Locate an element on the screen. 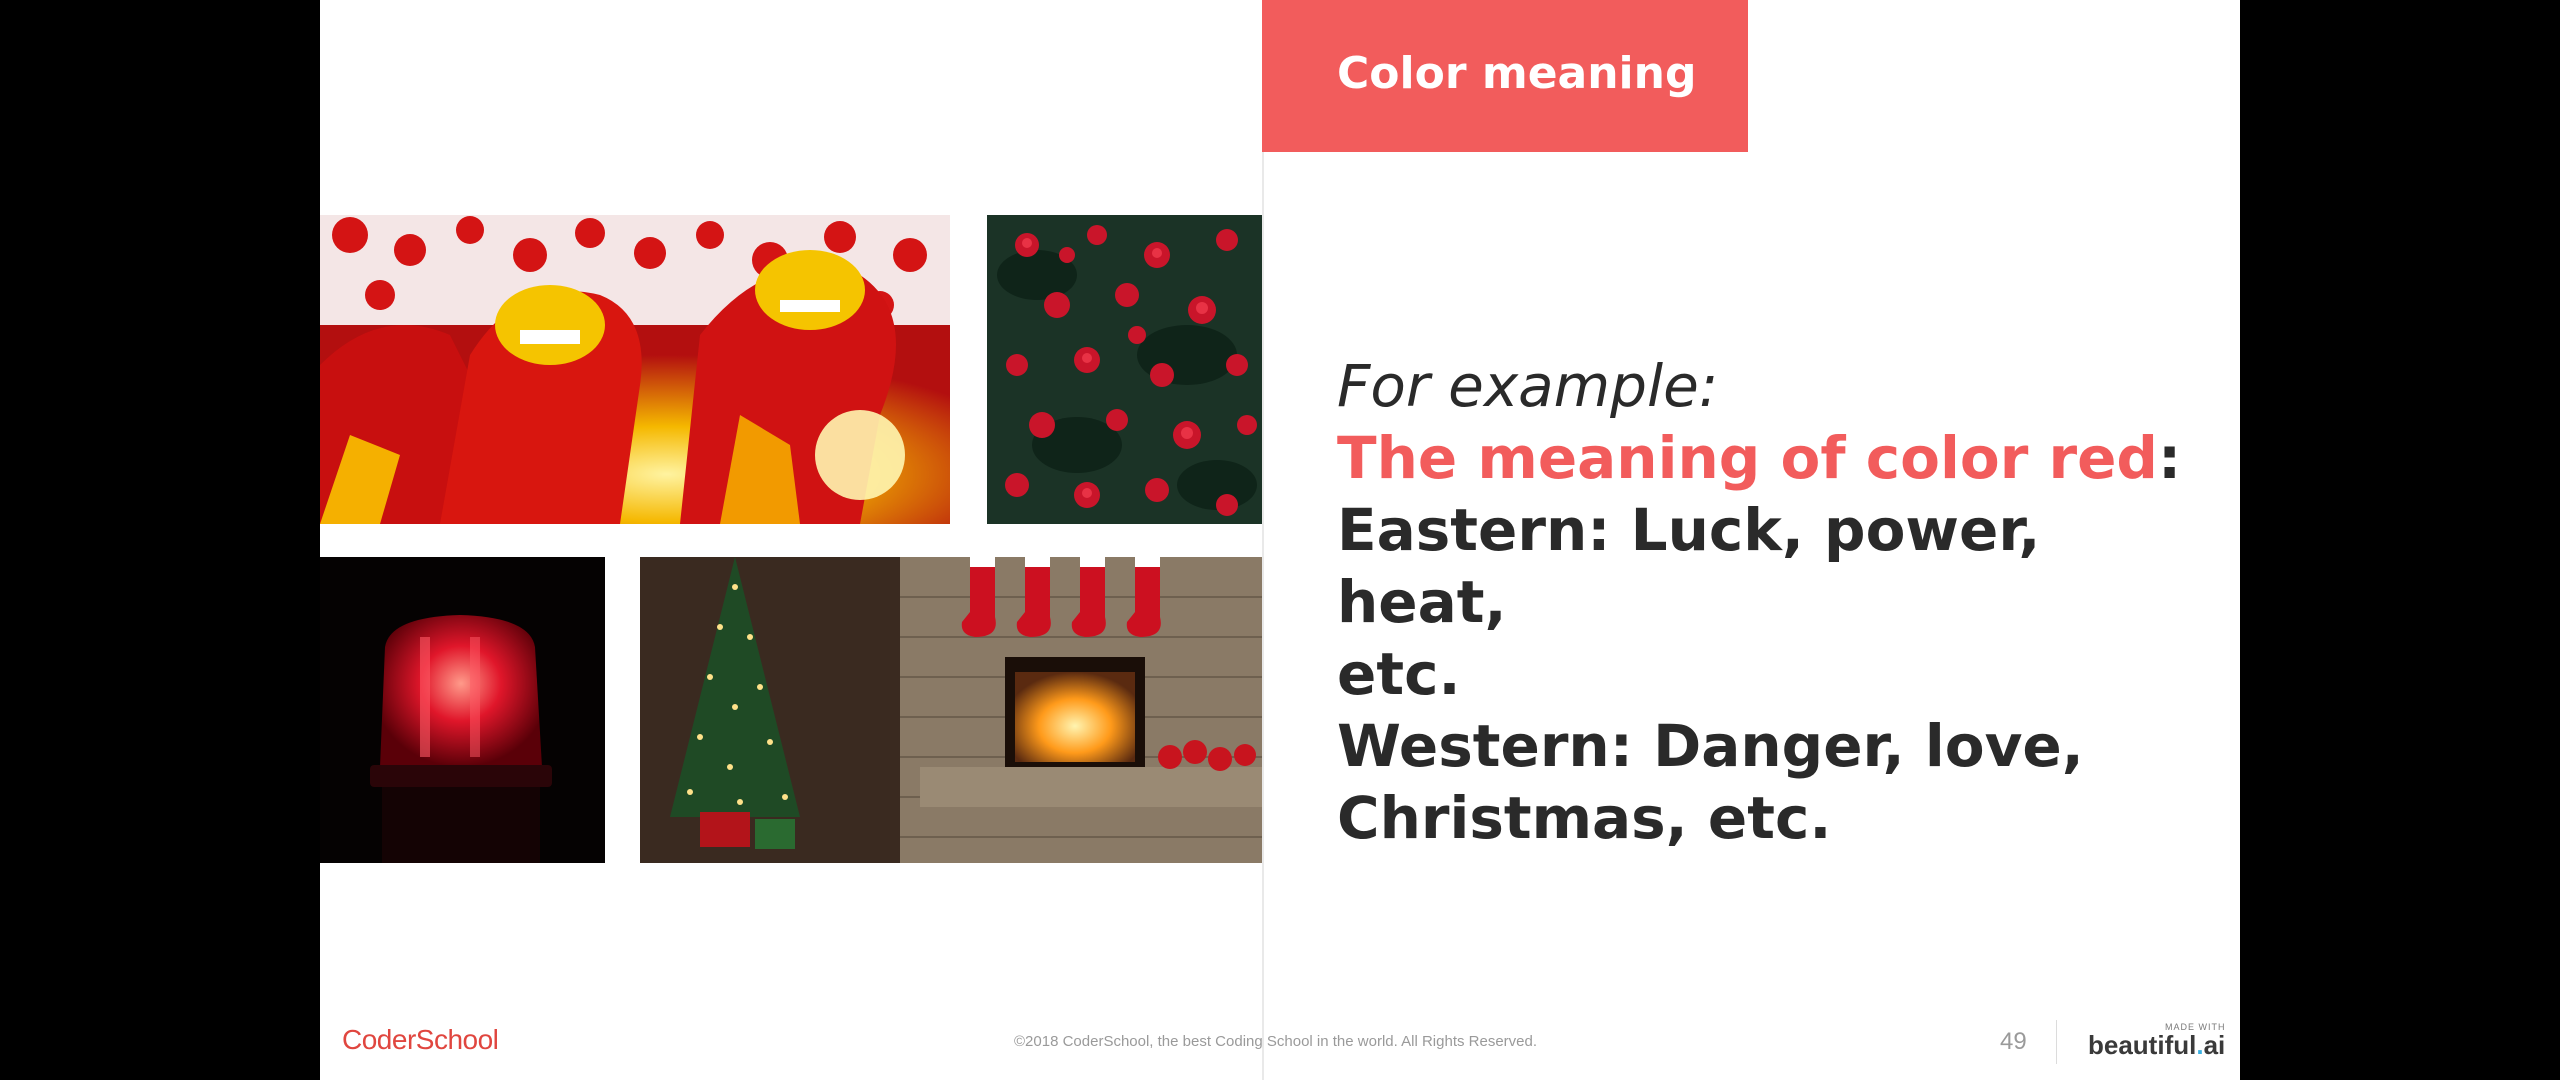 Image resolution: width=2560 pixels, height=1080 pixels. body-eastern-line1: Eastern: Luck, power, heat, is located at coordinates (1689, 566).